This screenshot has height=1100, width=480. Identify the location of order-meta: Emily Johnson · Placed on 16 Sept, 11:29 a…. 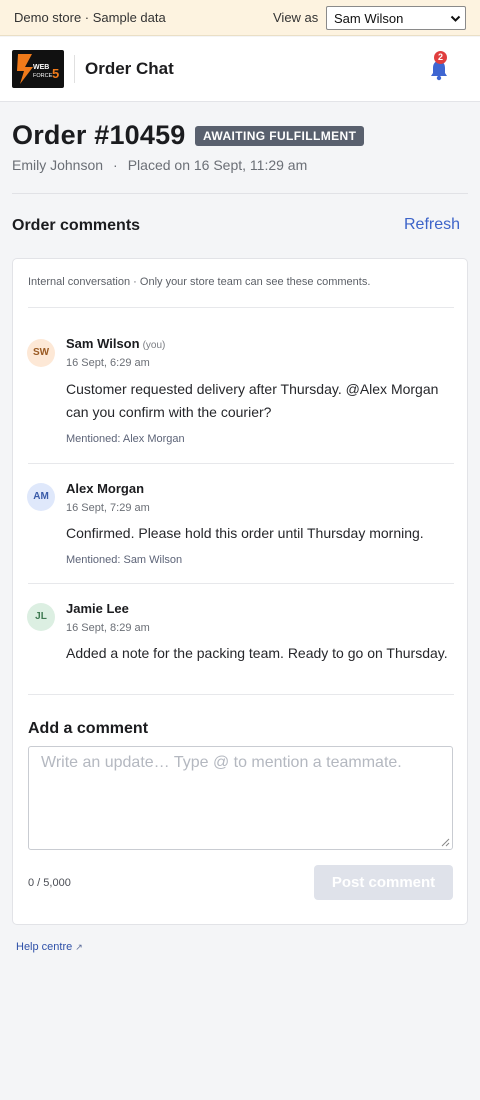
(159, 165).